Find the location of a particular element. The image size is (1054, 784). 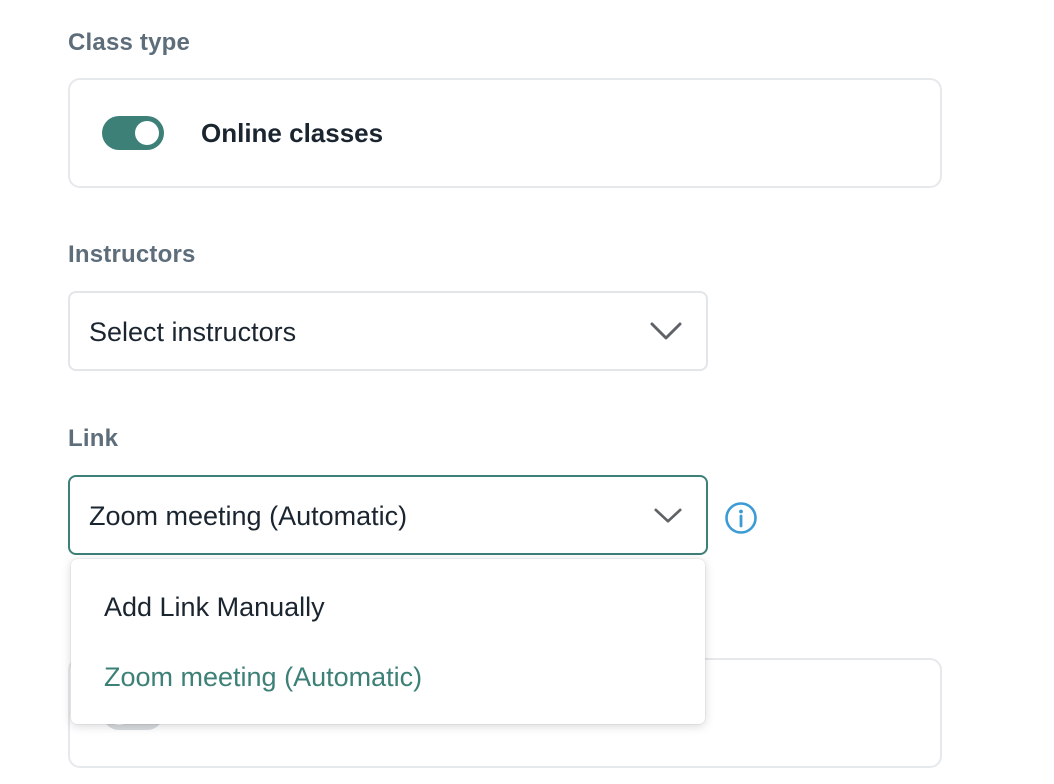

instructors-select: Select instructors is located at coordinates (388, 331).